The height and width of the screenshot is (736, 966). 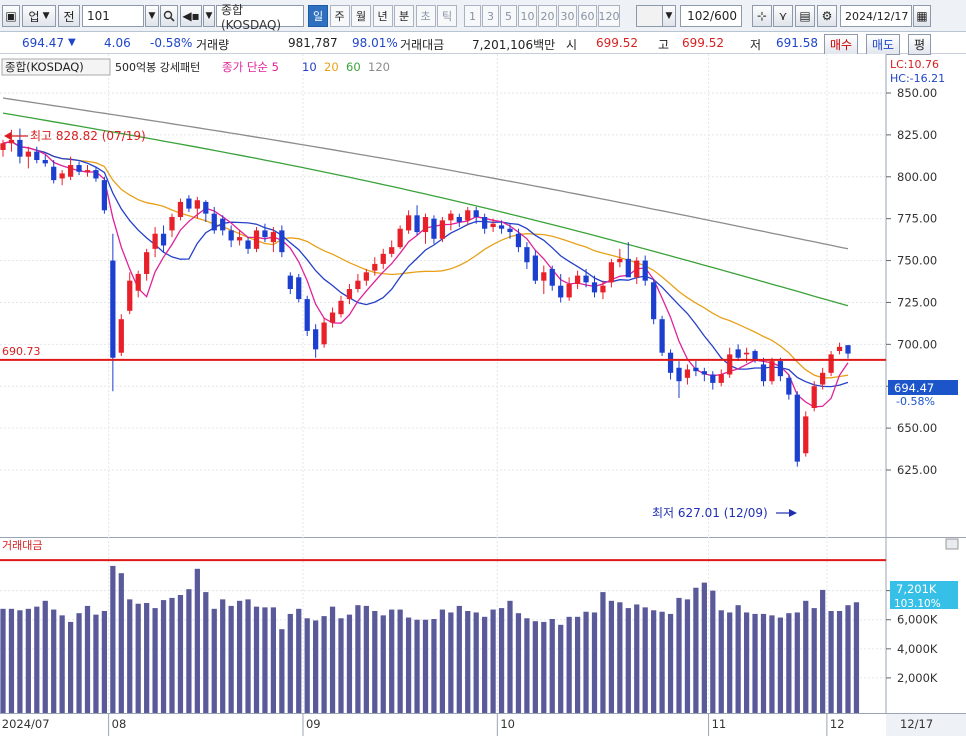 What do you see at coordinates (508, 16) in the screenshot?
I see `interval-tab: 5` at bounding box center [508, 16].